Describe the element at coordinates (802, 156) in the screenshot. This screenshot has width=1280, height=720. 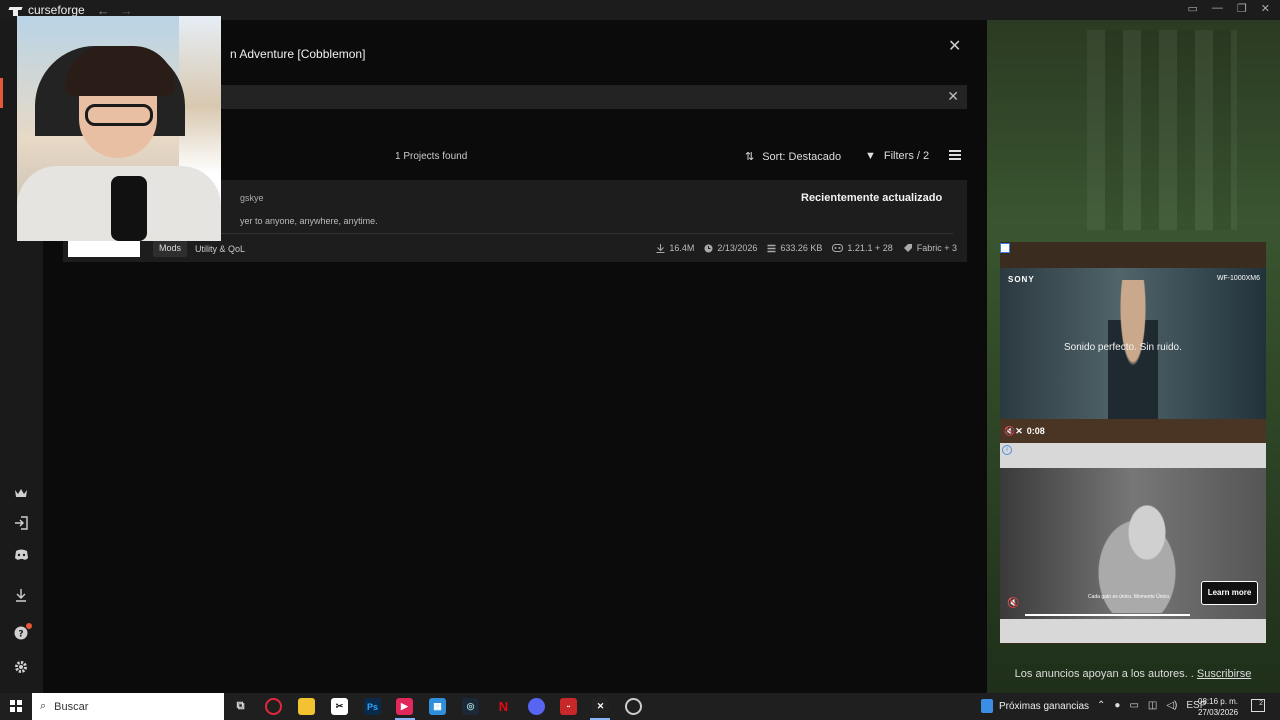
I see `sort-label: Sort: Destacado` at that location.